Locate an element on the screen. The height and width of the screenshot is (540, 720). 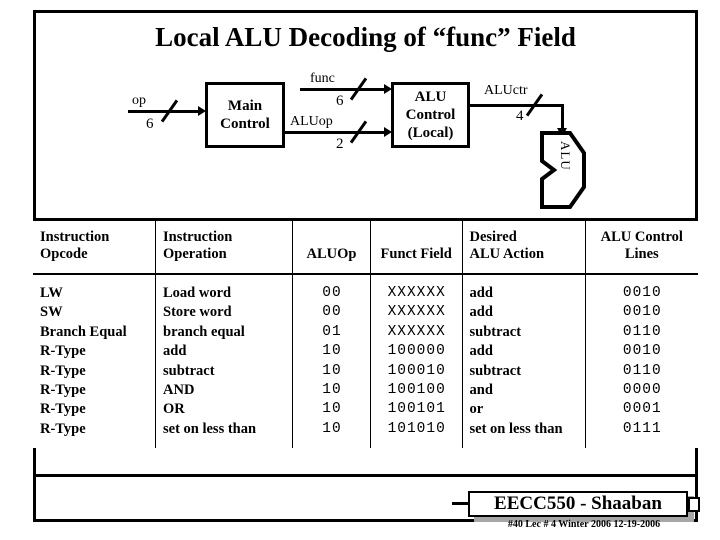
alu-control-label-line1: ALU is located at coordinates (430, 97).